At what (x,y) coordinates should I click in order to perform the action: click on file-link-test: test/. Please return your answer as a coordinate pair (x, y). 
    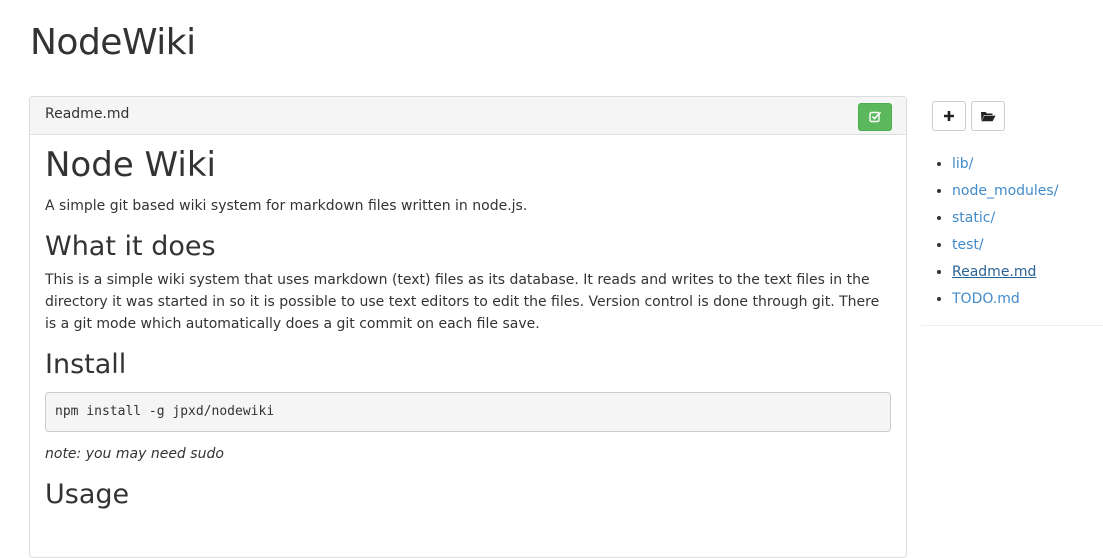
    Looking at the image, I should click on (968, 245).